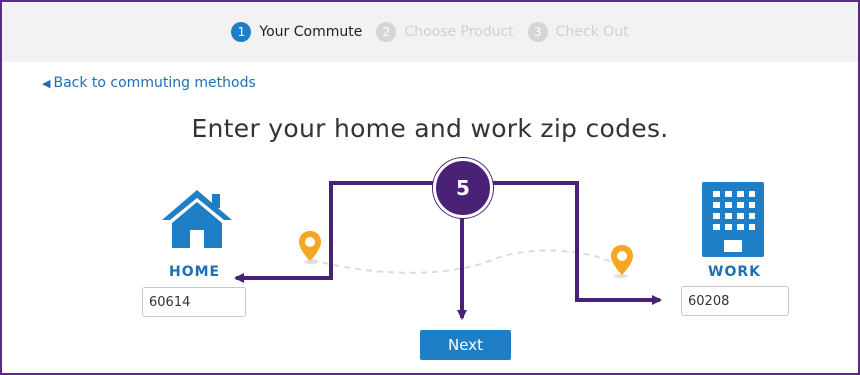  What do you see at coordinates (195, 272) in the screenshot?
I see `home-label: HOME` at bounding box center [195, 272].